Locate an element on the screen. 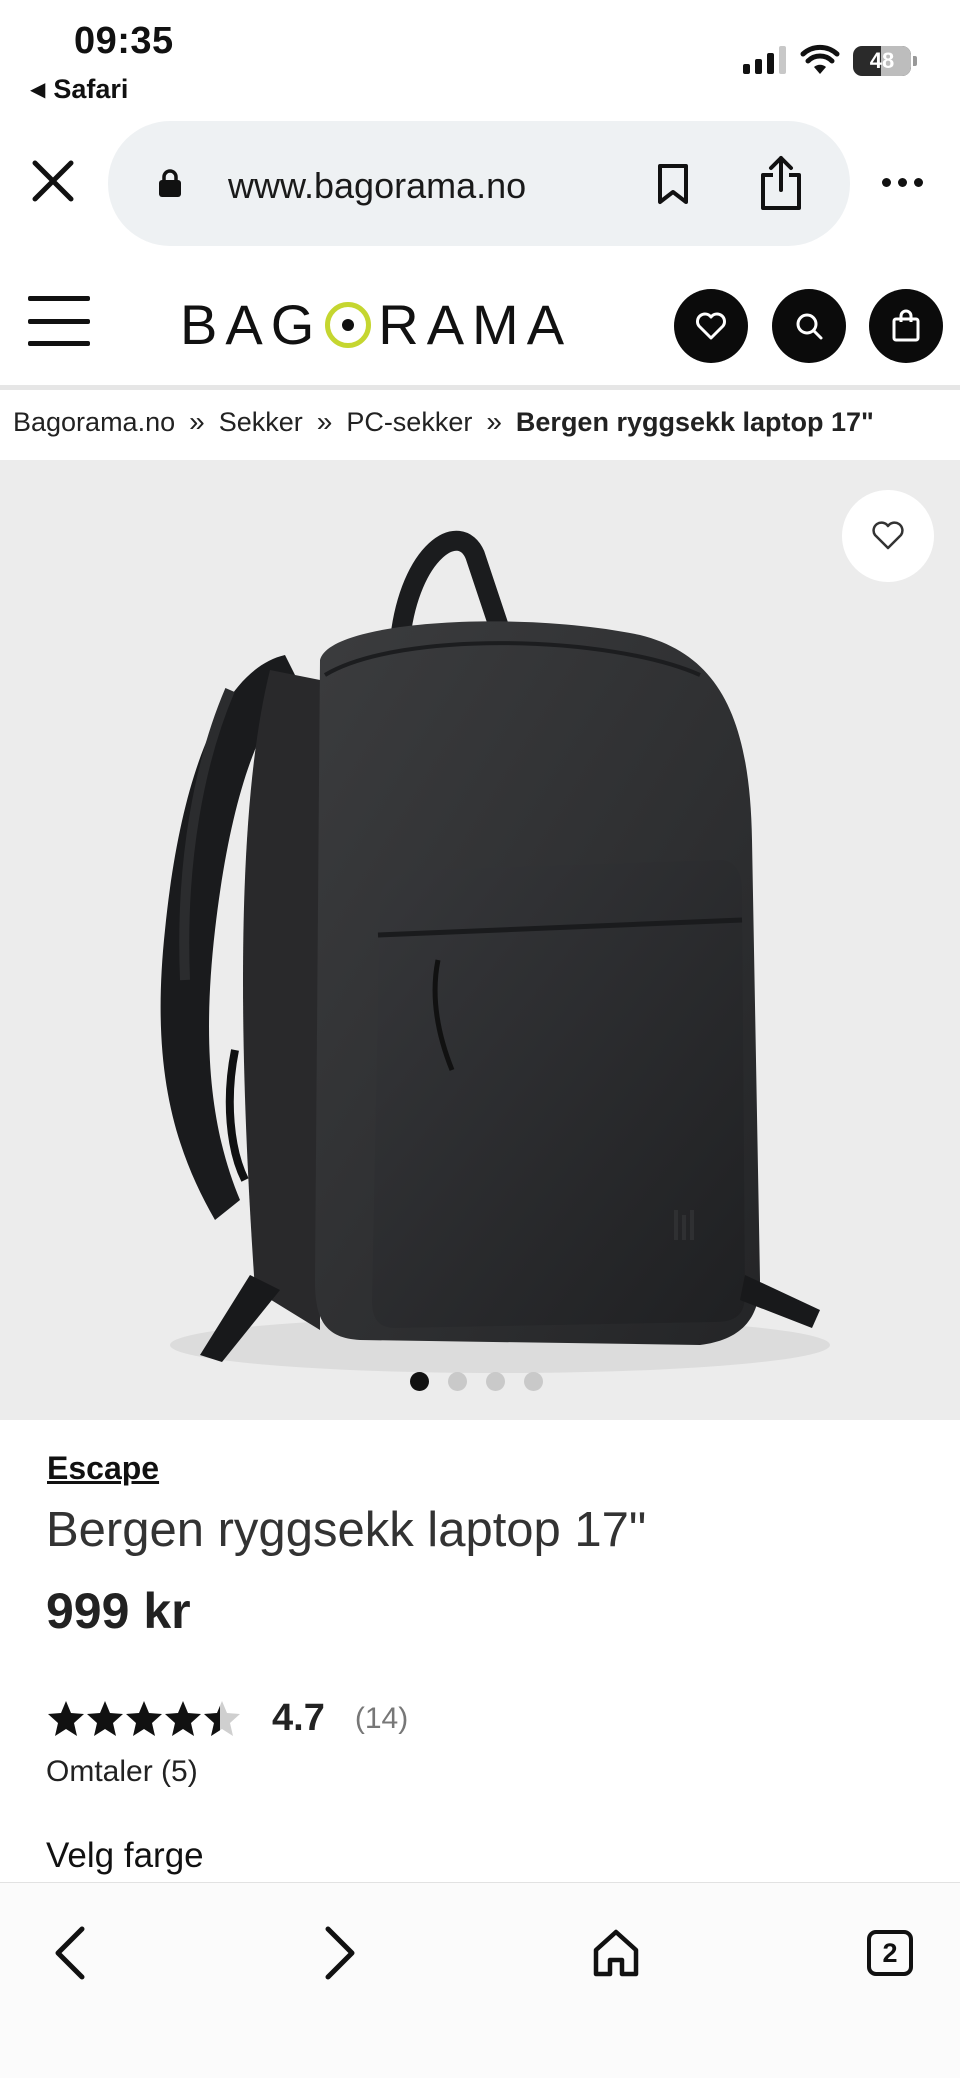 The image size is (960, 2078). product-title: Bergen ryggsekk laptop 17" is located at coordinates (346, 1530).